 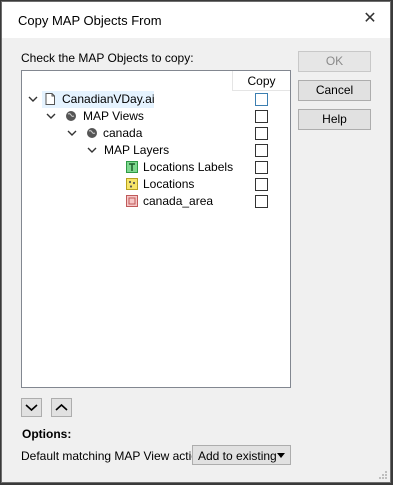 What do you see at coordinates (169, 184) in the screenshot?
I see `tree-item-label: Locations` at bounding box center [169, 184].